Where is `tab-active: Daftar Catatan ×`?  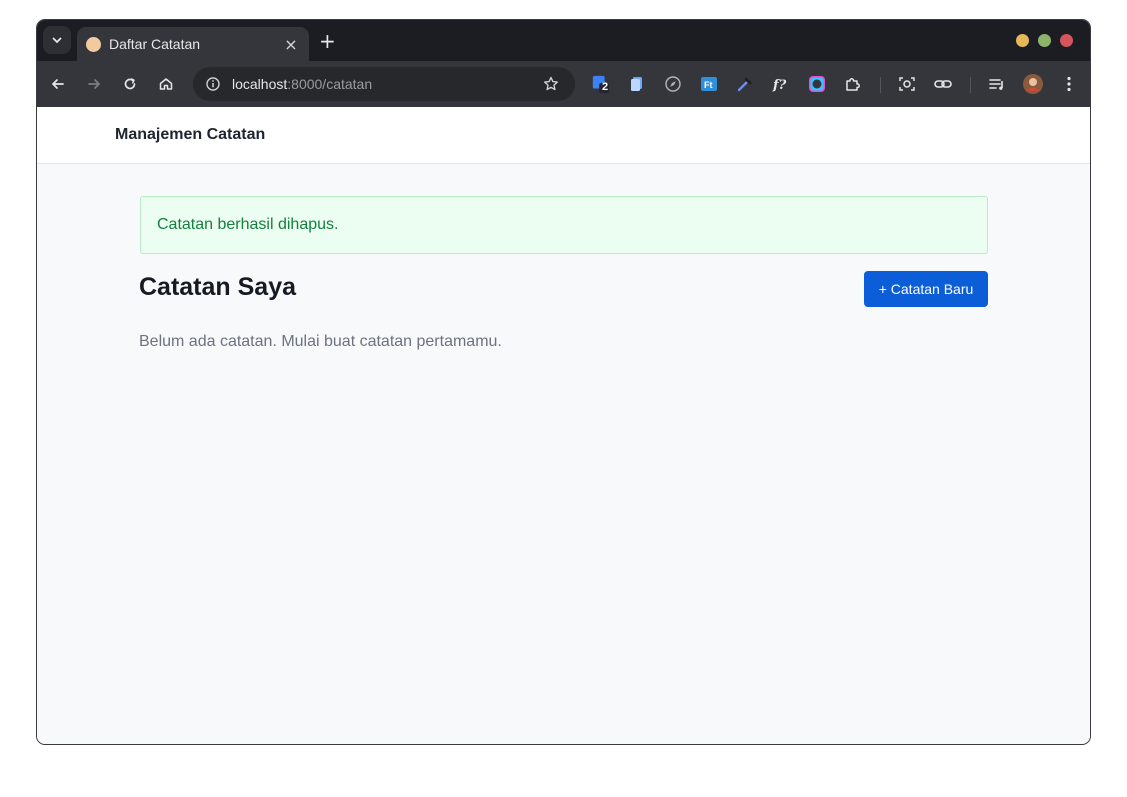 tab-active: Daftar Catatan × is located at coordinates (193, 44).